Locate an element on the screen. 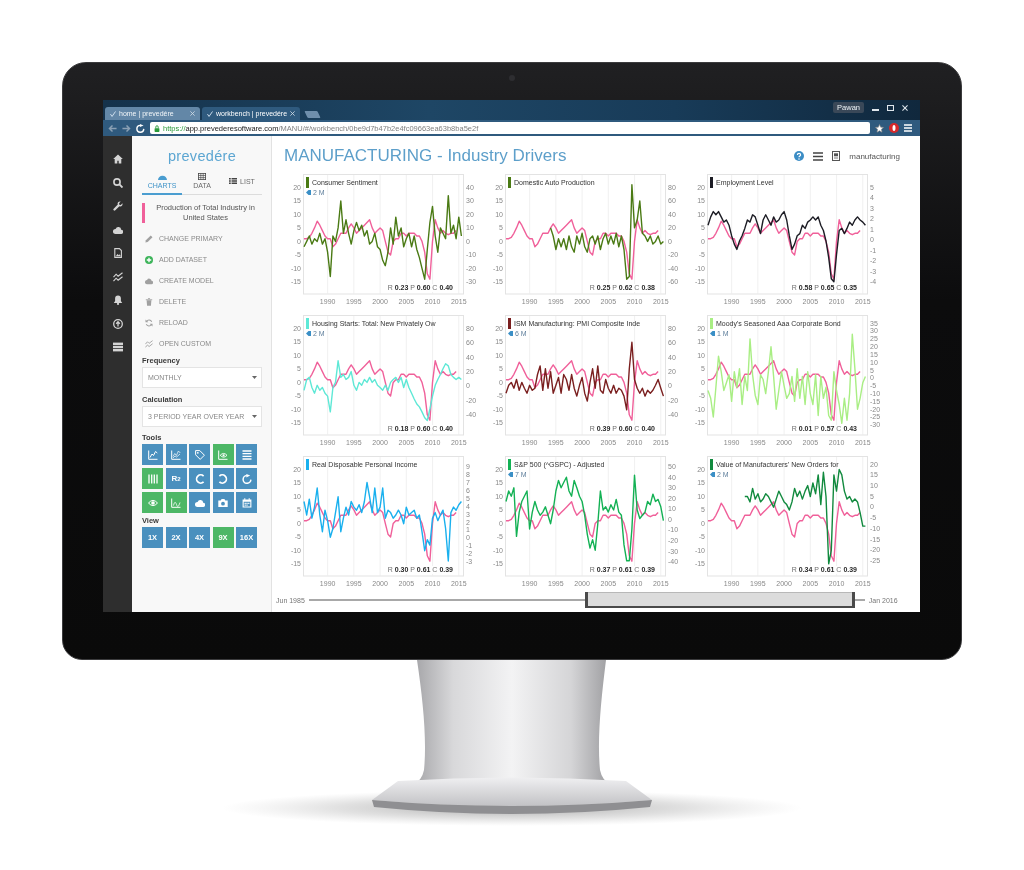 This screenshot has width=1024, height=870. chart-eye-icon is located at coordinates (223, 454).